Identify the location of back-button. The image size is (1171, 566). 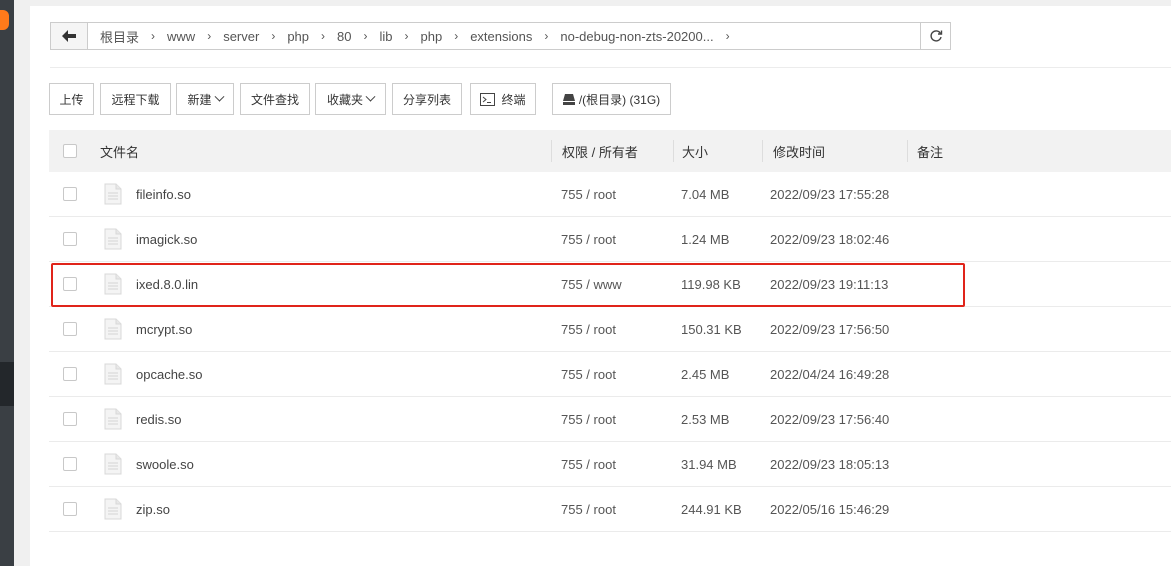
(69, 36).